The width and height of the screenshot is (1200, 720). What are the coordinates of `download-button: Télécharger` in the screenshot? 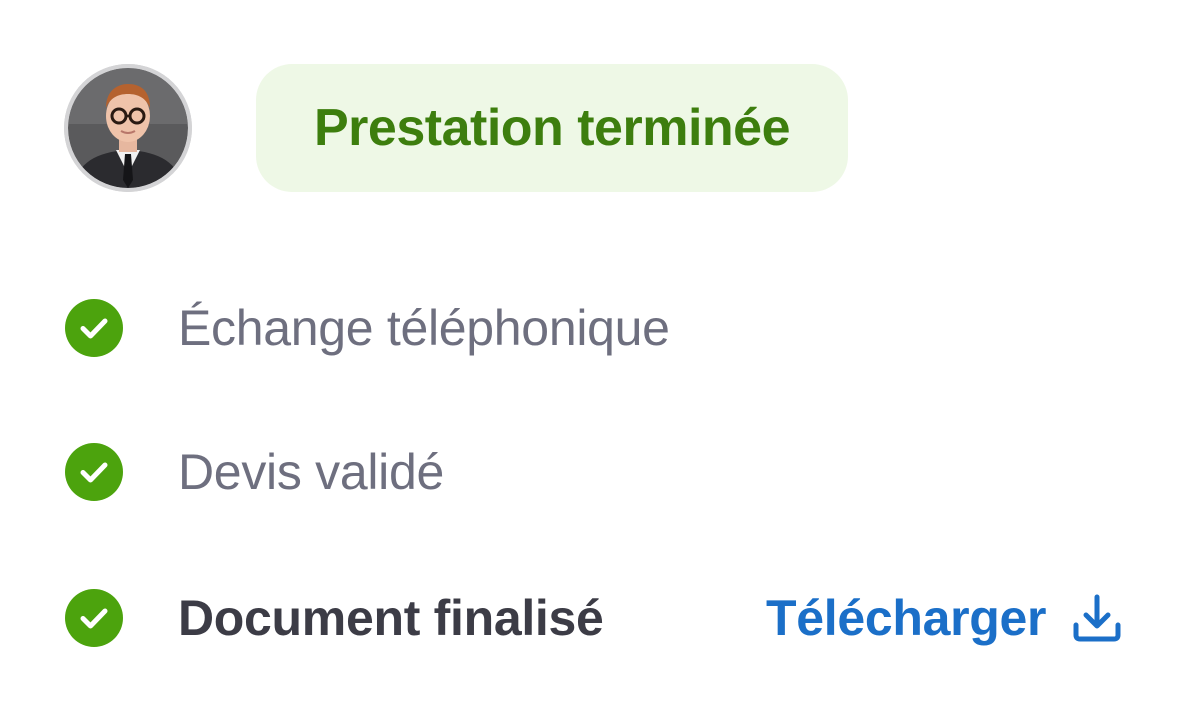 It's located at (945, 618).